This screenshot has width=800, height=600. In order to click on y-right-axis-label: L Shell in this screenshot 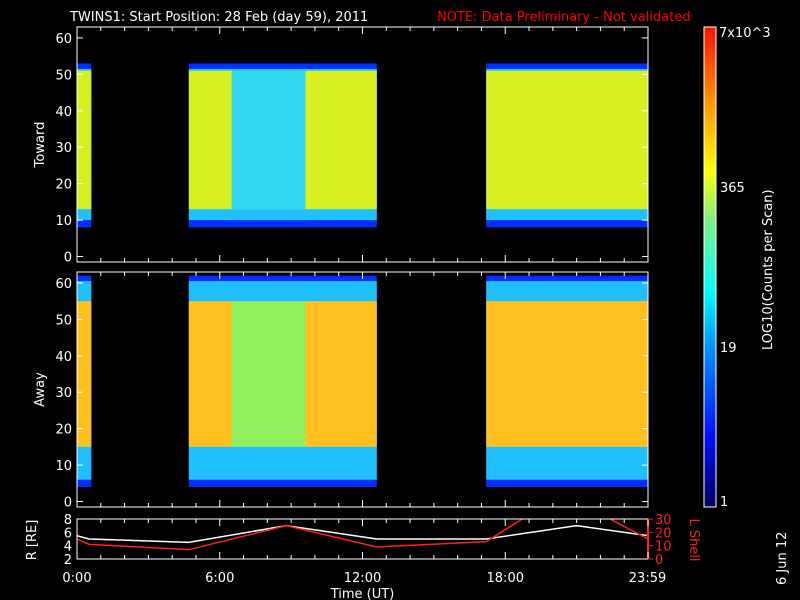, I will do `click(693, 539)`.